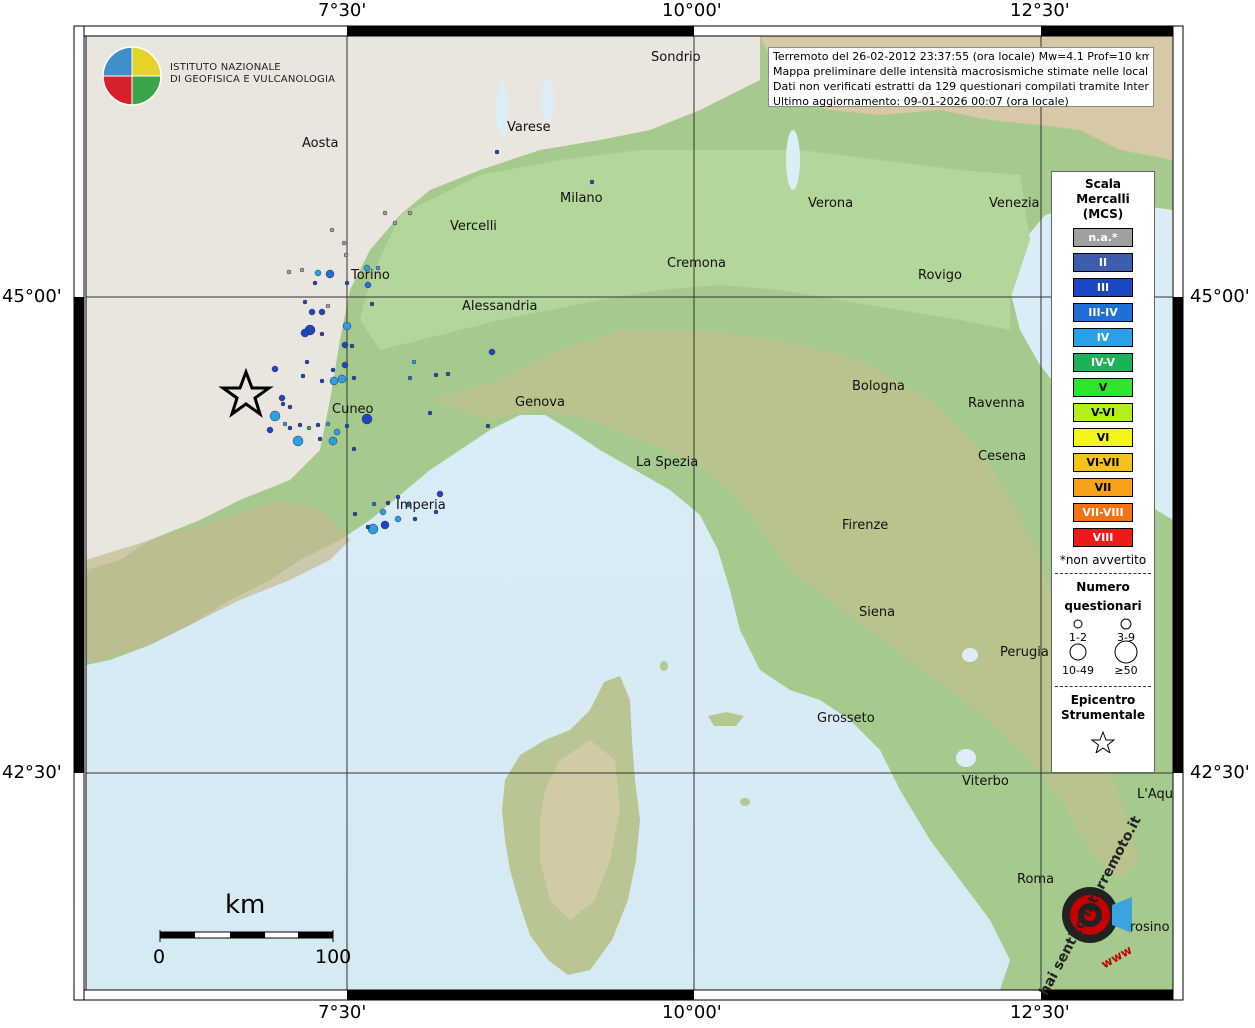  Describe the element at coordinates (793, 160) in the screenshot. I see `lake-garda` at that location.